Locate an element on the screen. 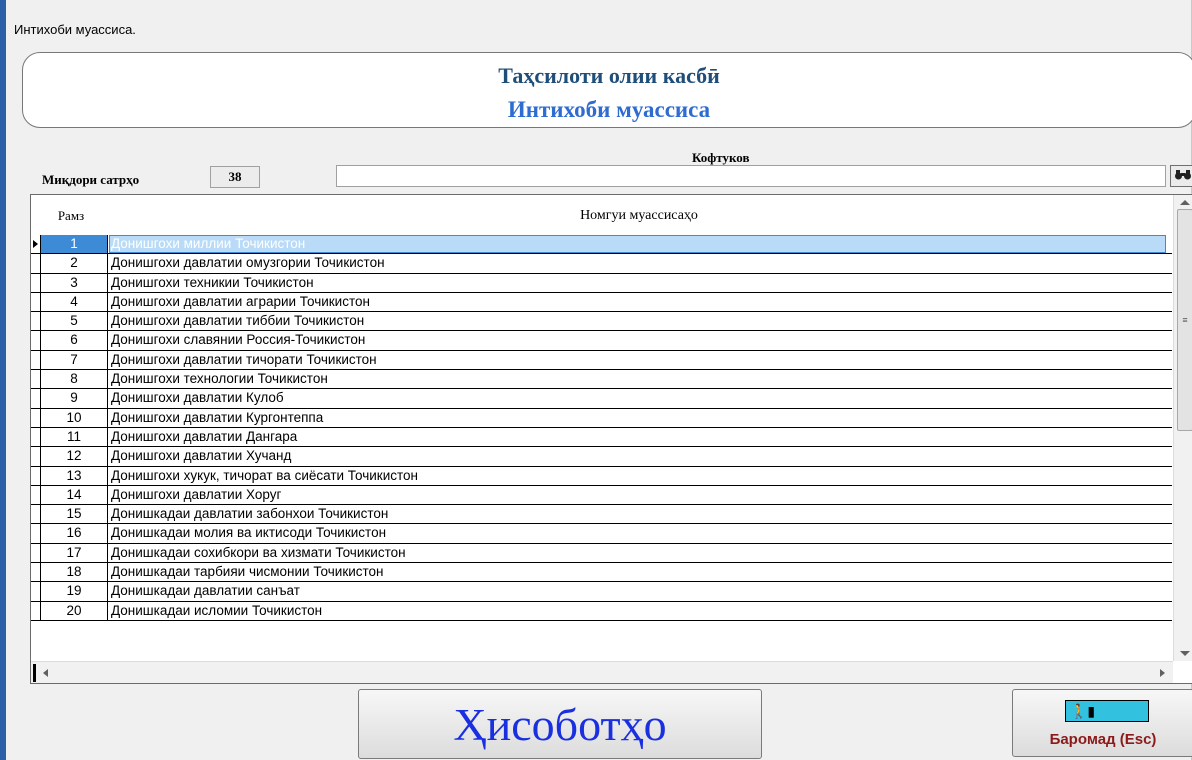 The width and height of the screenshot is (1192, 760). row-count-value: 38 is located at coordinates (235, 177).